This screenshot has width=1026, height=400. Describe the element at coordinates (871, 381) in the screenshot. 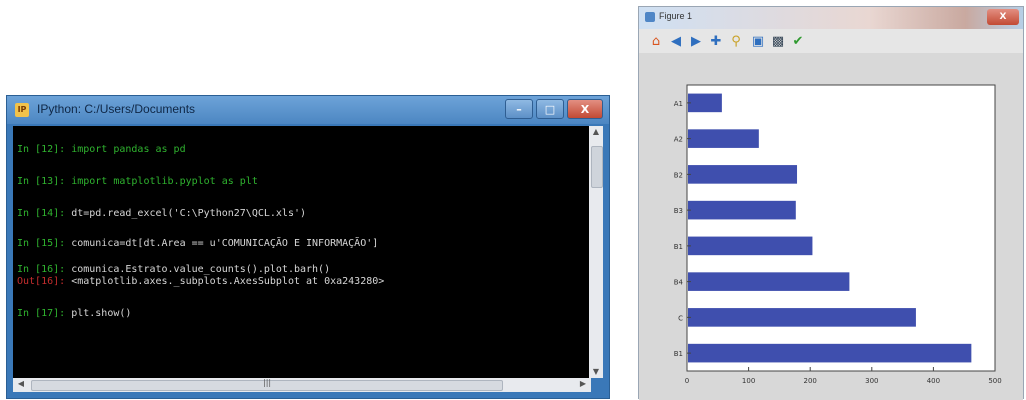

I see `x-tick-label: 300` at that location.